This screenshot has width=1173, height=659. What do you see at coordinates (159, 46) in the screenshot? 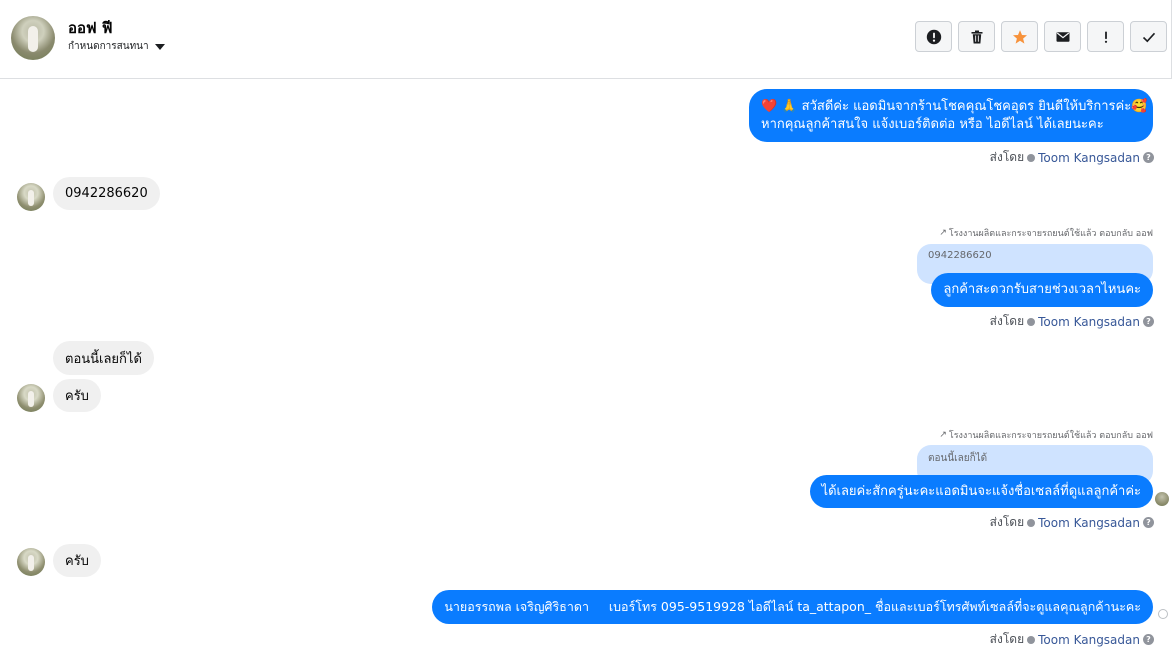
I see `caret-down-icon` at bounding box center [159, 46].